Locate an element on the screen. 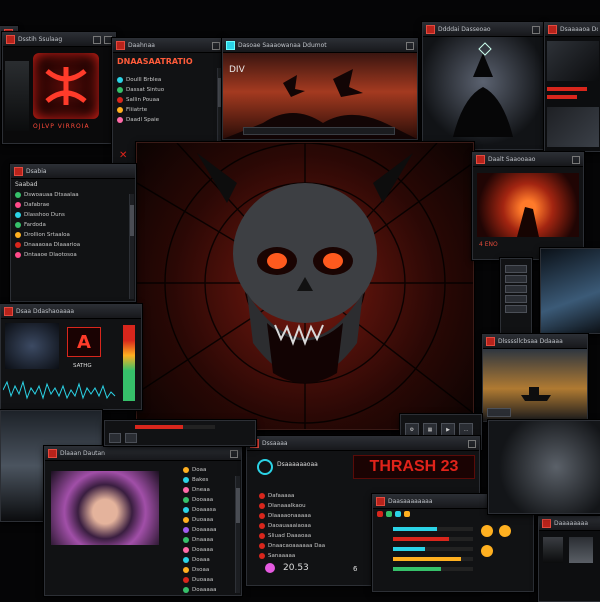  chat-item: Dassat Sintuo is located at coordinates (168, 90).